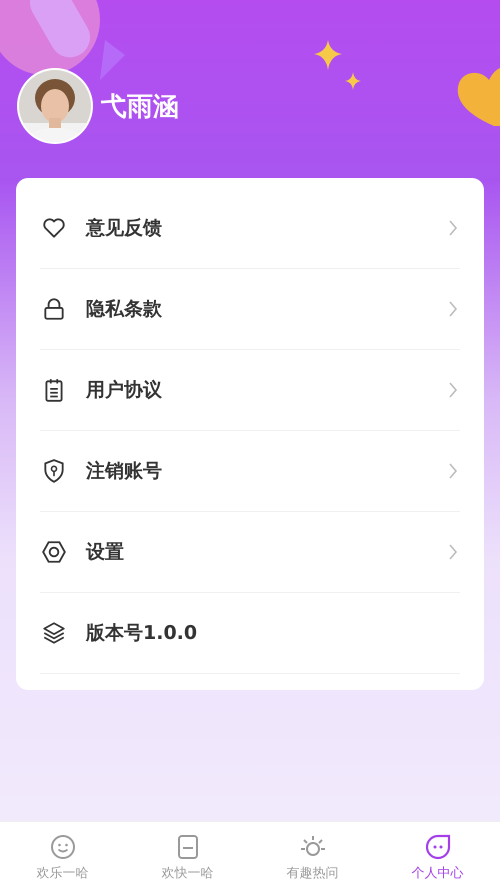  I want to click on smiley-icon, so click(63, 847).